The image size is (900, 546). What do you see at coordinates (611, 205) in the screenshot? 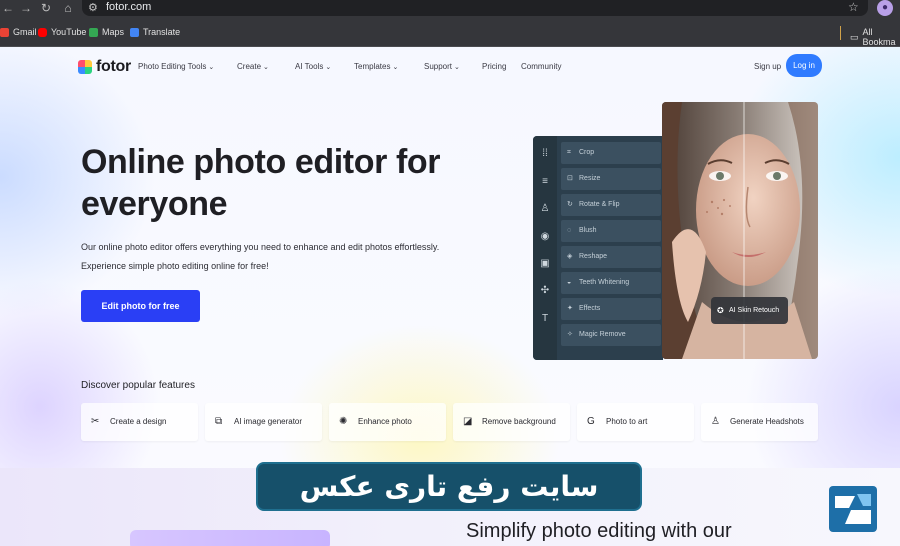
I see `tool-rotate-flip: ↻ Rotate & Flip` at bounding box center [611, 205].